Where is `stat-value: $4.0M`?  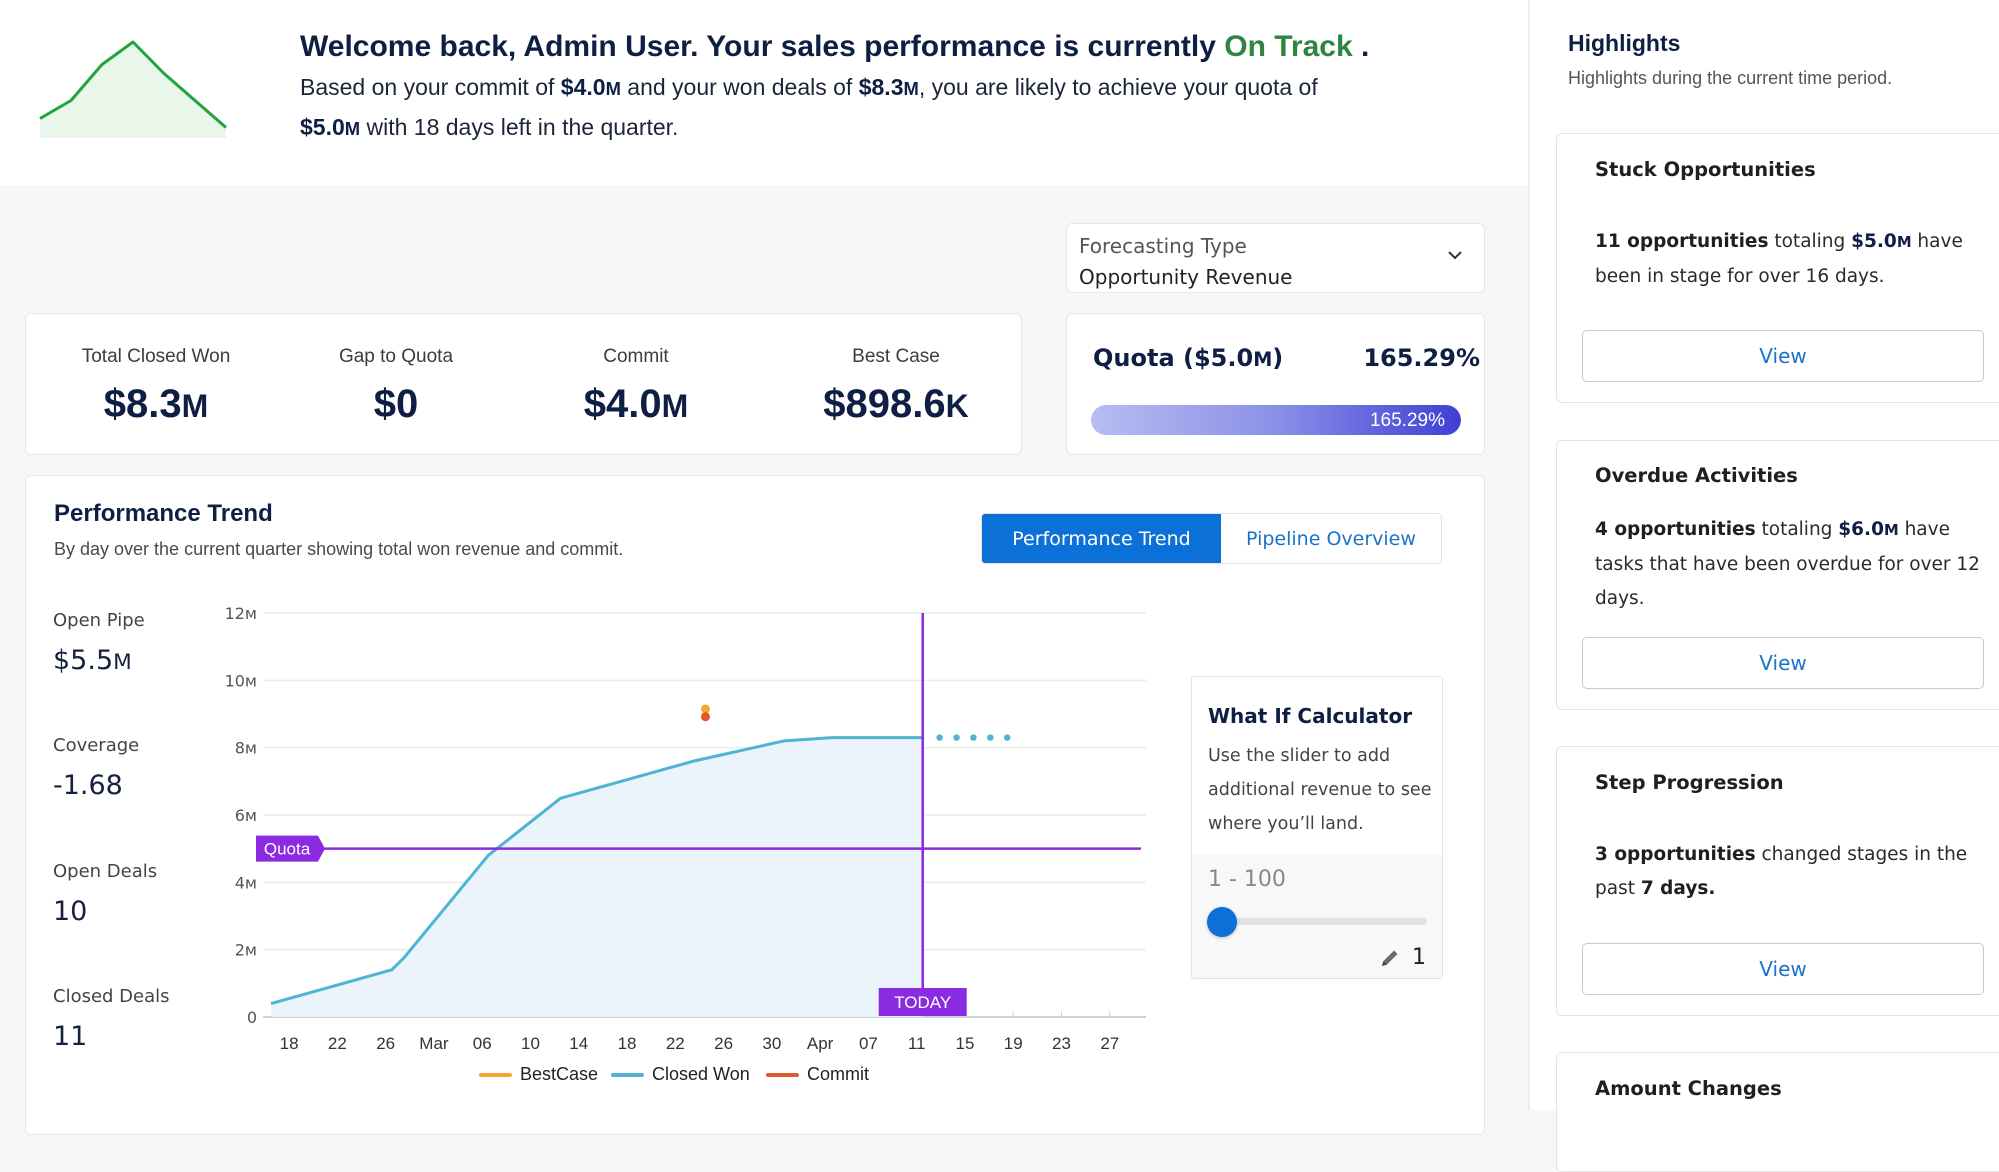
stat-value: $4.0M is located at coordinates (636, 404).